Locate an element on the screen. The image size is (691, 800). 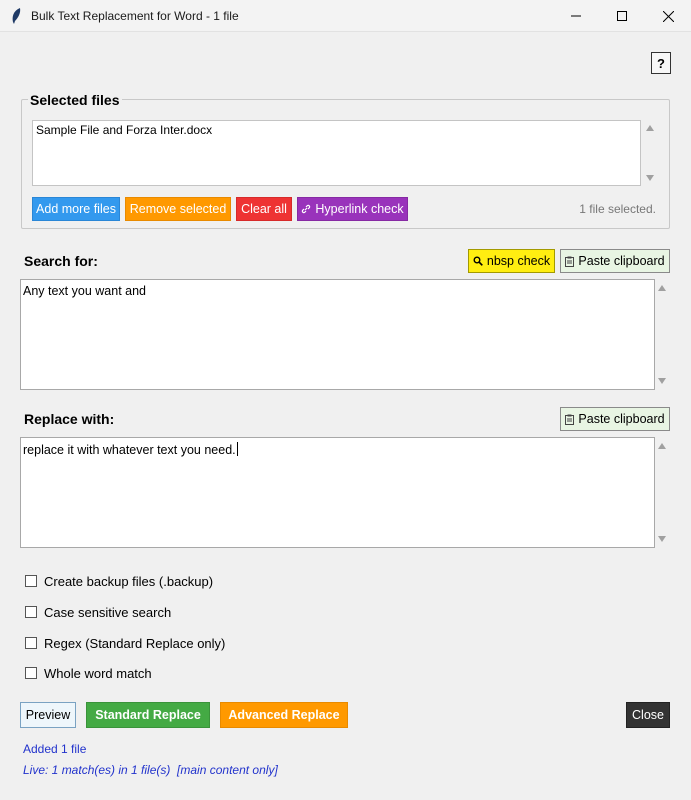
file-count-text: 1 file selected. is located at coordinates (617, 209).